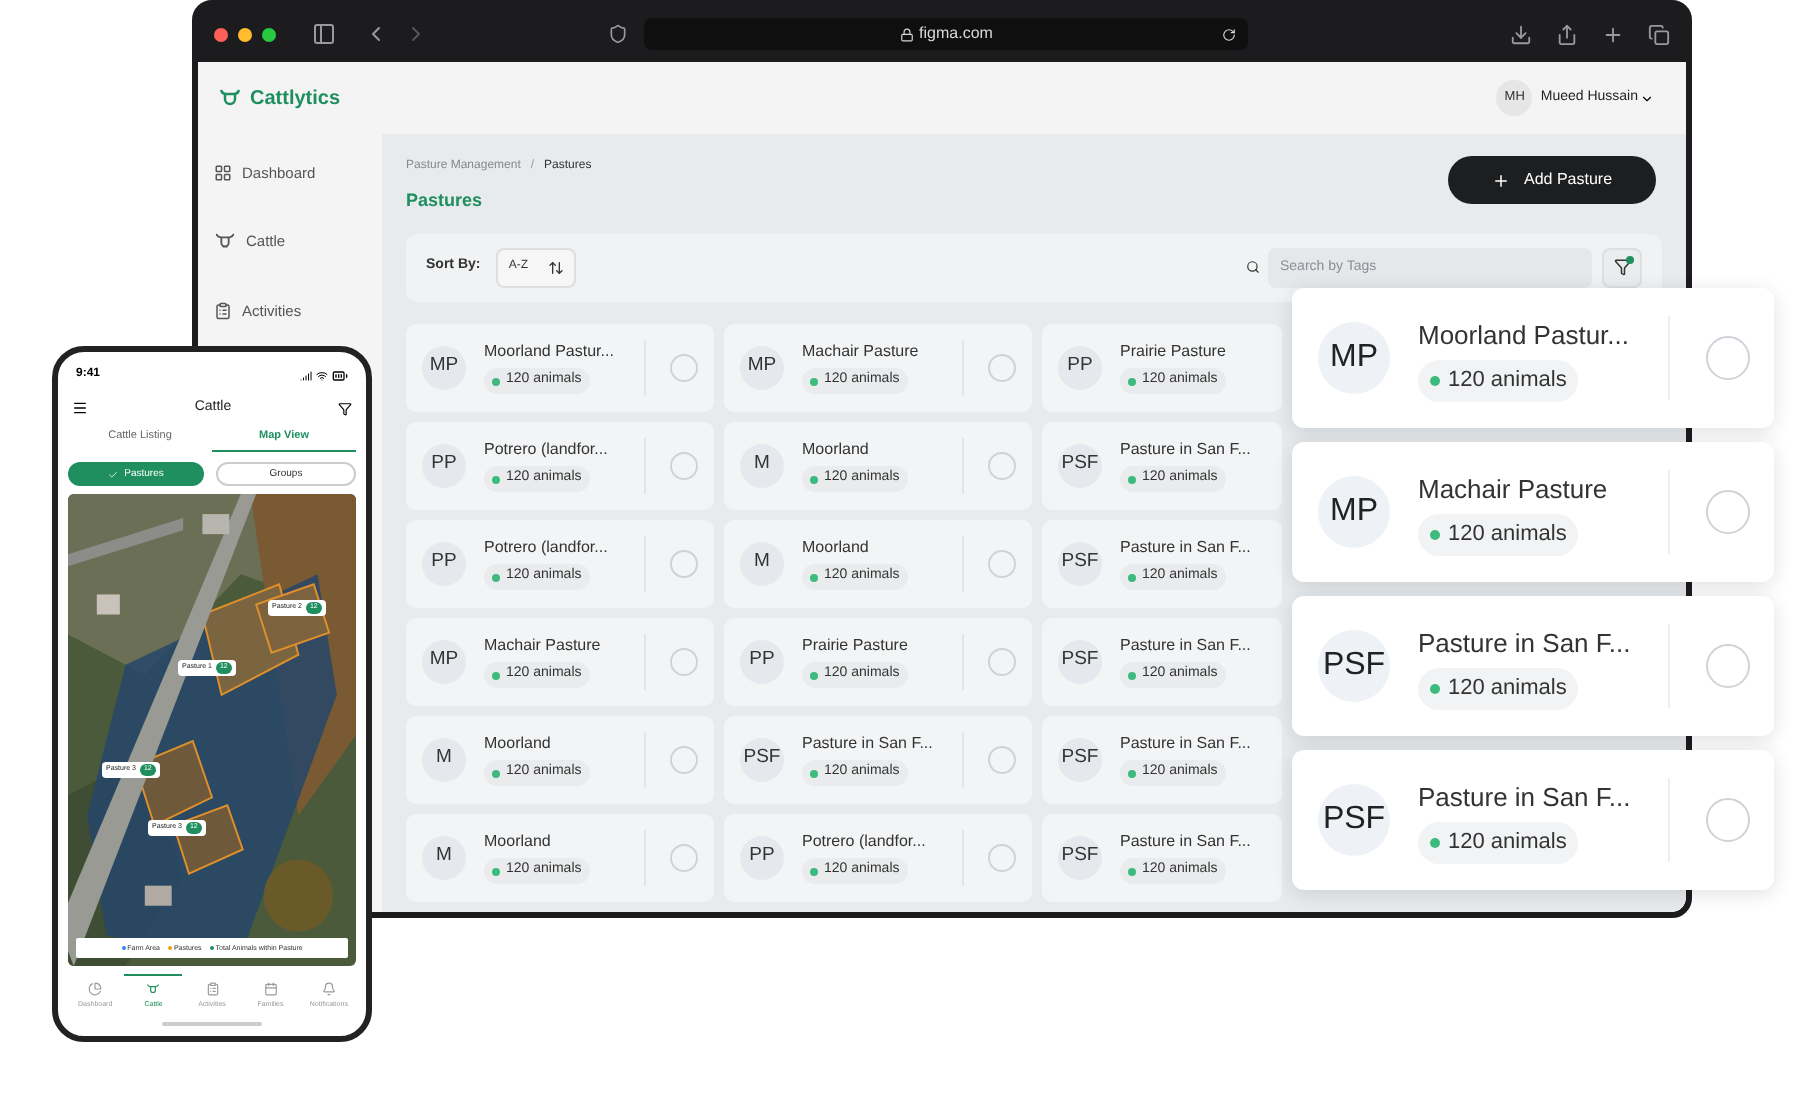 The height and width of the screenshot is (1096, 1798). I want to click on plus-icon, so click(1500, 180).